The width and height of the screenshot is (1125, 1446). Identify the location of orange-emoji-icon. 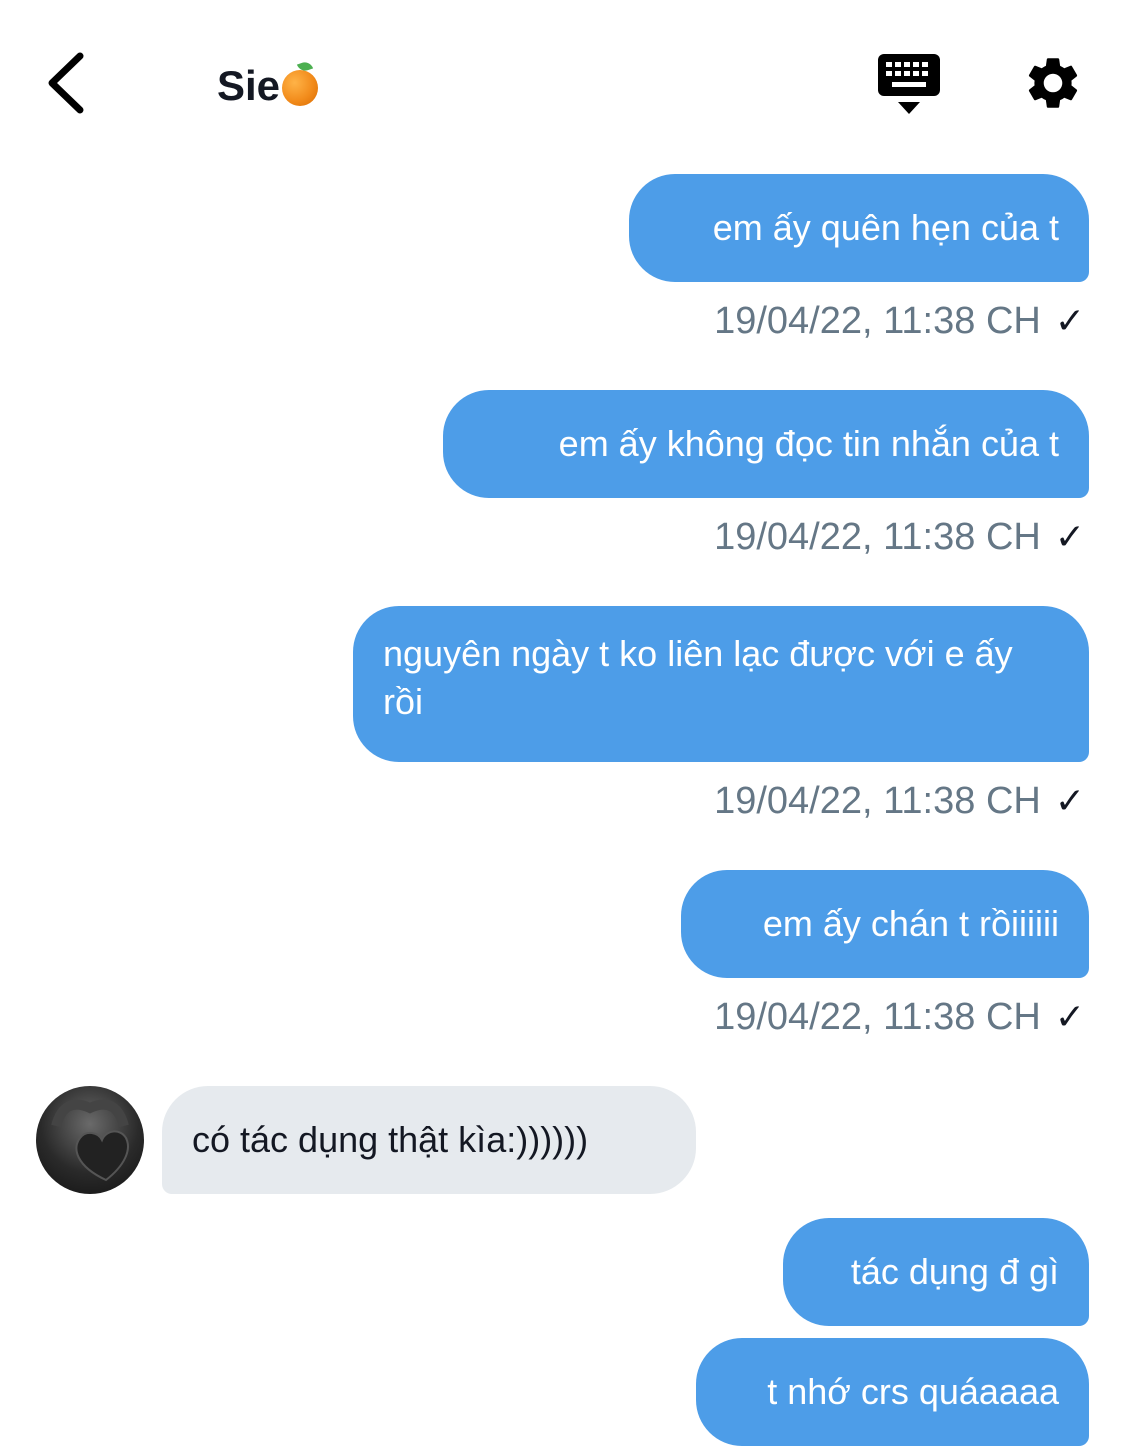
(300, 82).